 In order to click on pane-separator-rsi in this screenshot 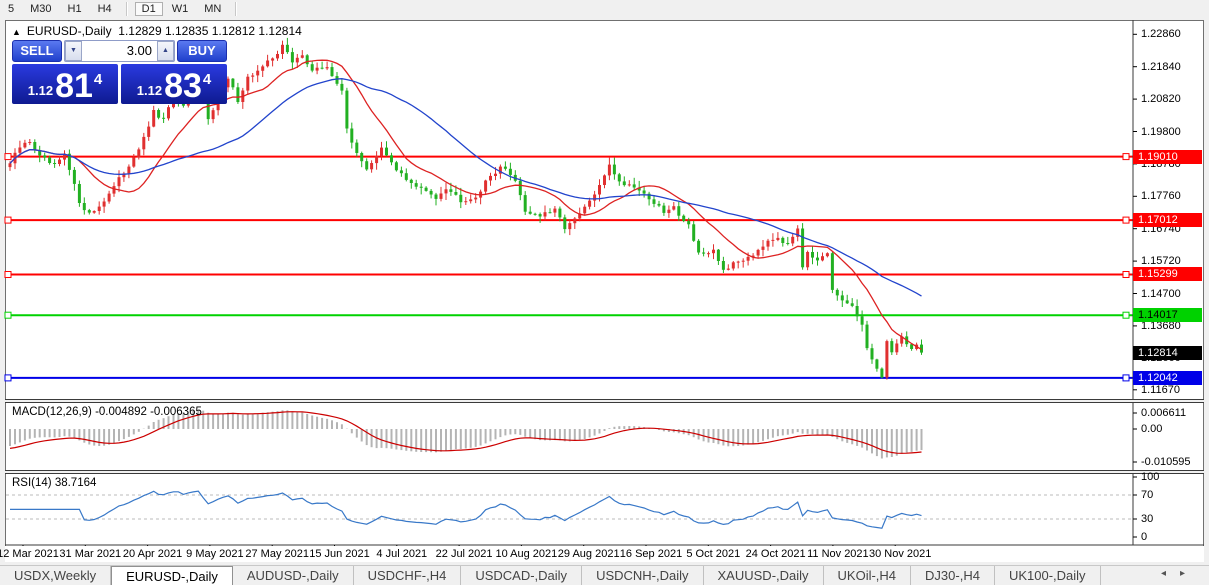, I will do `click(604, 472)`.